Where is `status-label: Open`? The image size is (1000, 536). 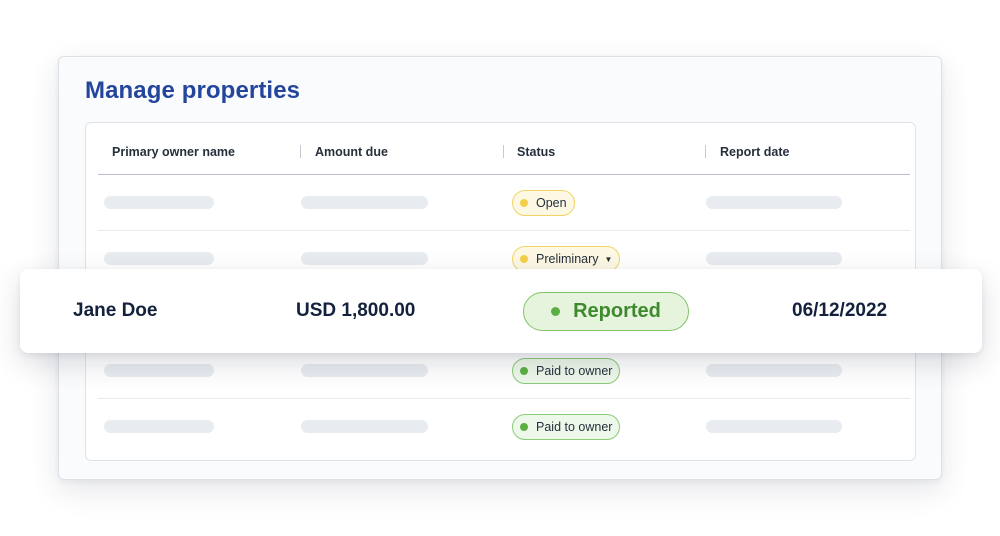
status-label: Open is located at coordinates (551, 203).